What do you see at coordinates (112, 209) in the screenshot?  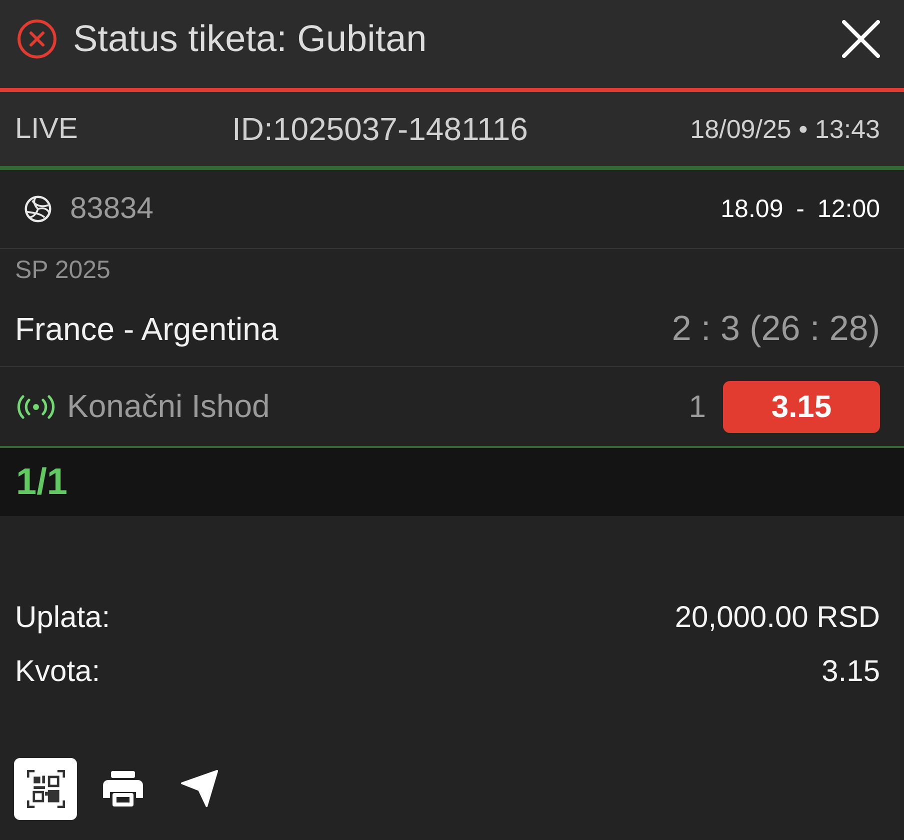 I see `event-code: 83834` at bounding box center [112, 209].